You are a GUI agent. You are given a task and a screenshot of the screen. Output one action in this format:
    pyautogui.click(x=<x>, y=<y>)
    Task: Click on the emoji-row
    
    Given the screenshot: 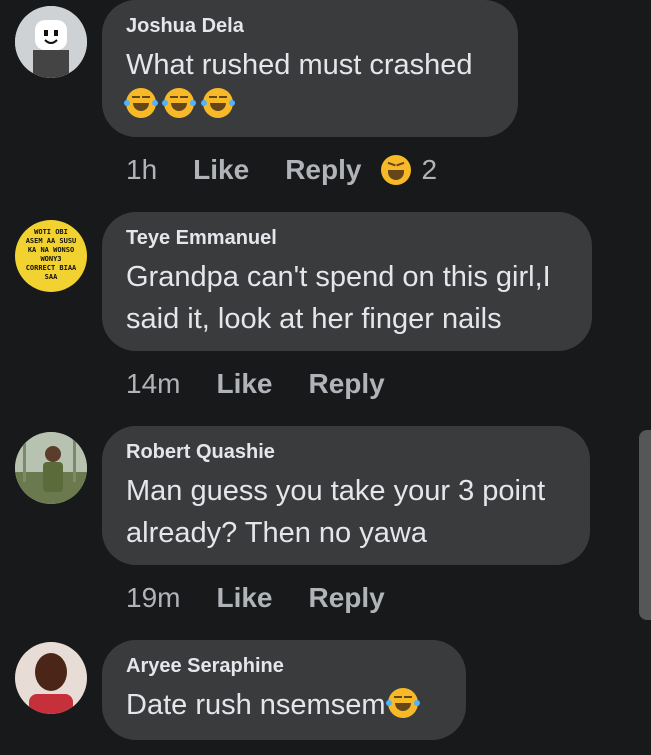 What is the action you would take?
    pyautogui.click(x=309, y=105)
    